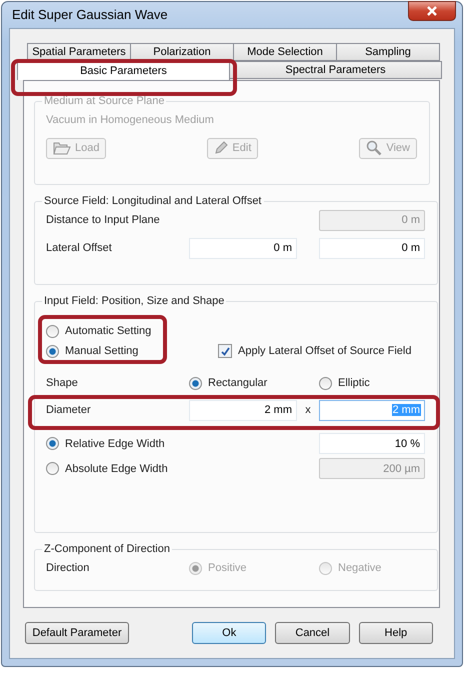 The image size is (467, 675). Describe the element at coordinates (315, 351) in the screenshot. I see `checkbox: Apply Lateral Offset of Source Field` at that location.